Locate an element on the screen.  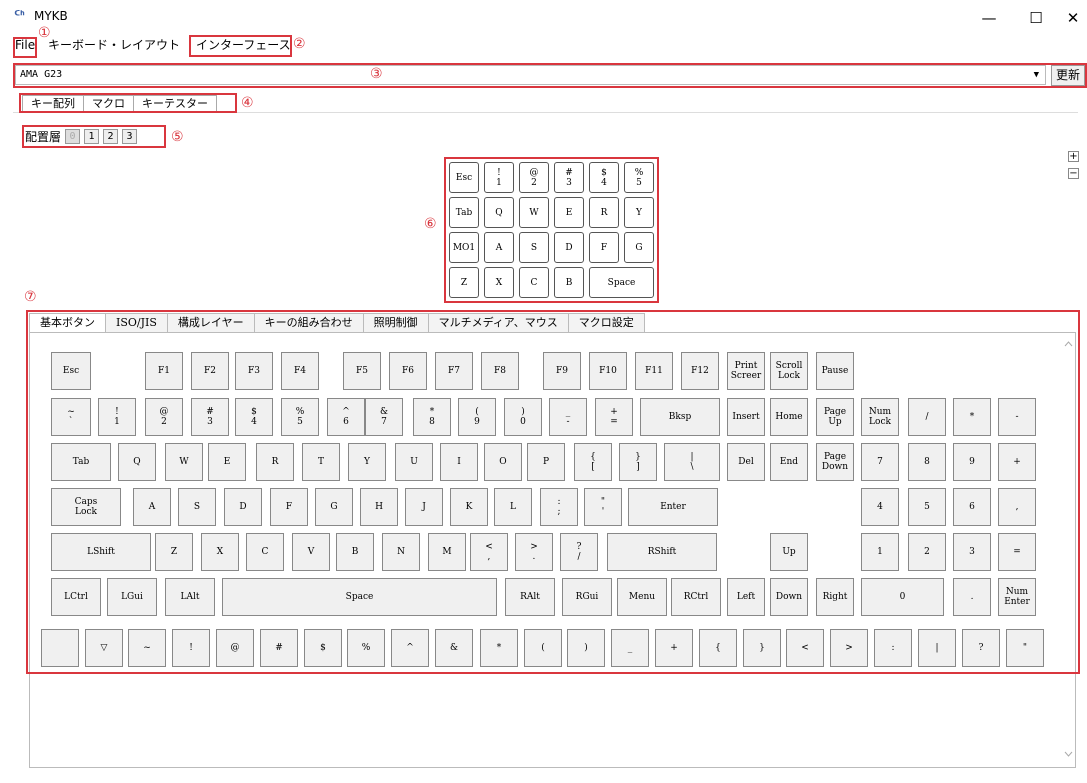
palette-key: RCtrl is located at coordinates (696, 597).